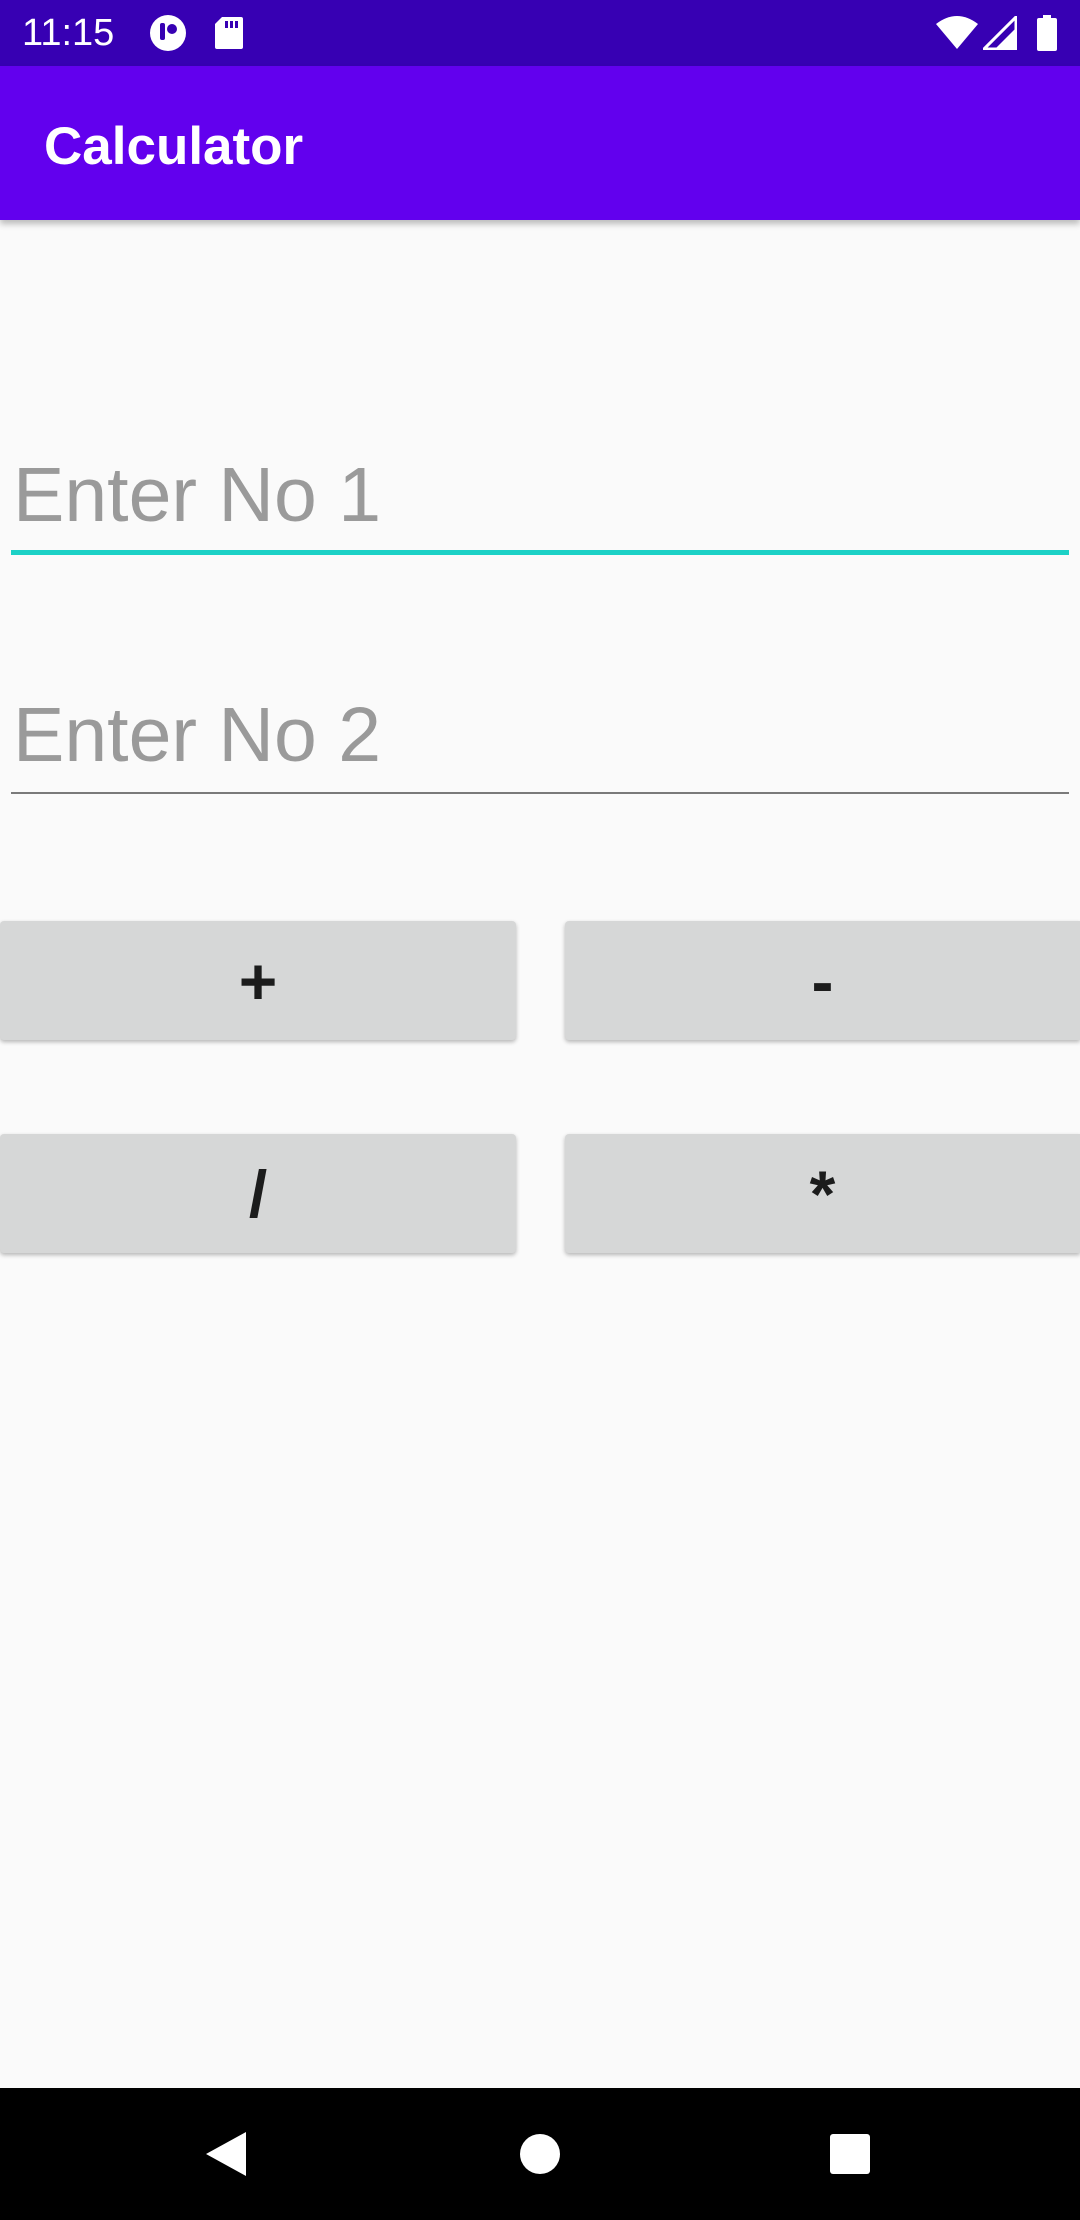  I want to click on back-icon, so click(226, 2154).